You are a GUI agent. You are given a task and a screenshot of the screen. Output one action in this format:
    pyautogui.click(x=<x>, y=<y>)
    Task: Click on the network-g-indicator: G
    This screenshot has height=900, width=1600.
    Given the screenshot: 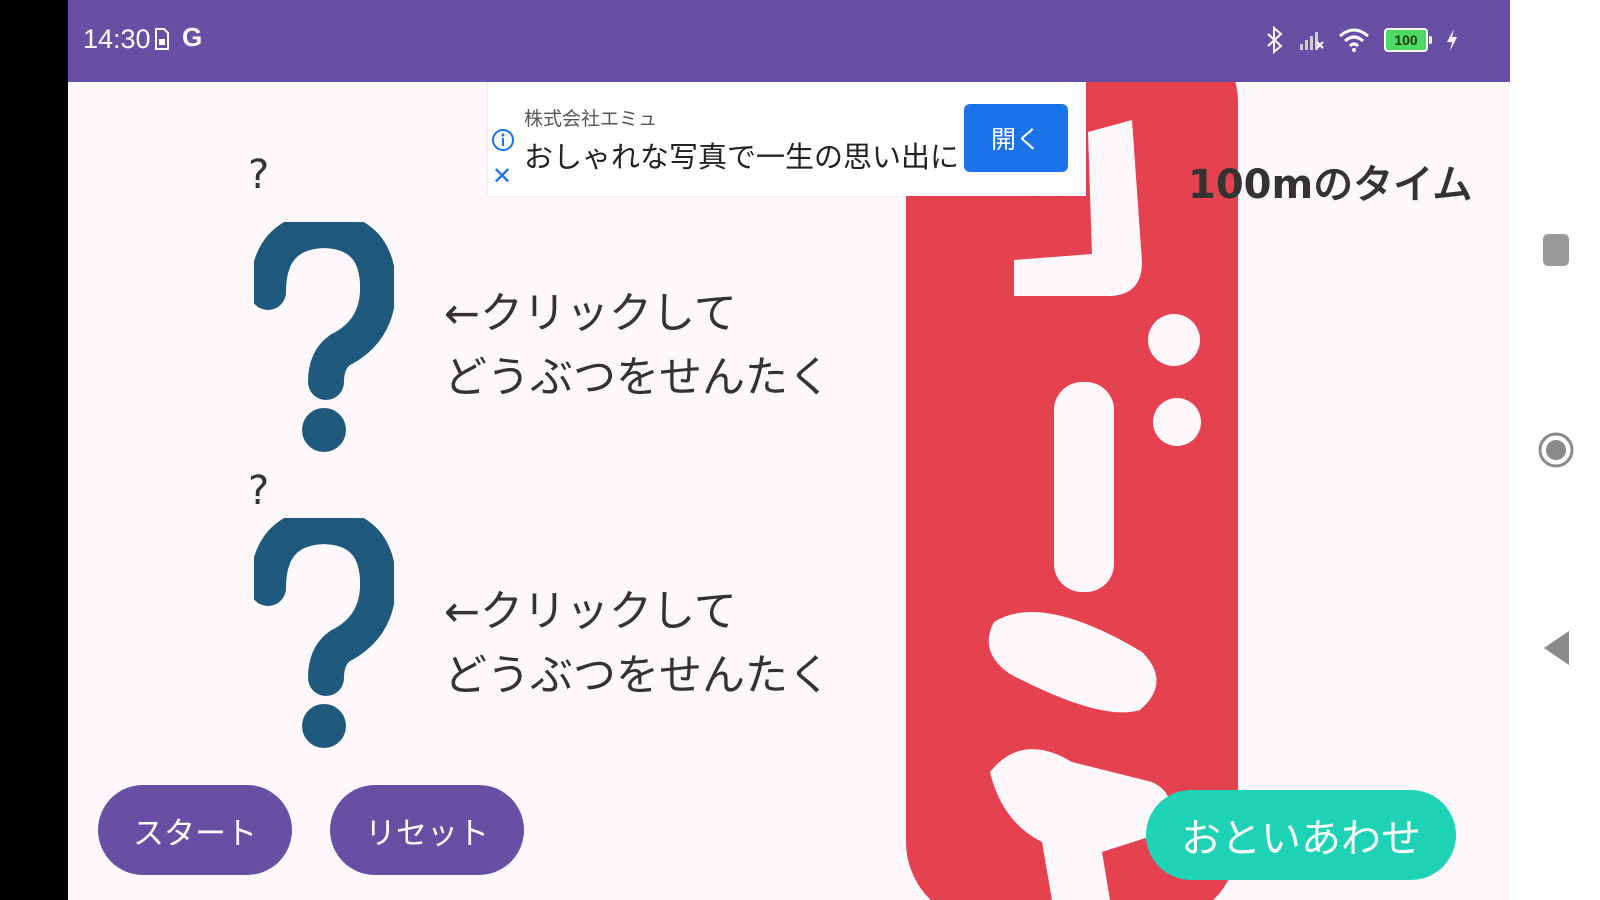 What is the action you would take?
    pyautogui.click(x=192, y=37)
    